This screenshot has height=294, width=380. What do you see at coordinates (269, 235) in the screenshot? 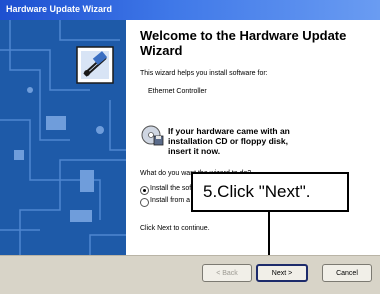
I see `arrow-down-icon` at bounding box center [269, 235].